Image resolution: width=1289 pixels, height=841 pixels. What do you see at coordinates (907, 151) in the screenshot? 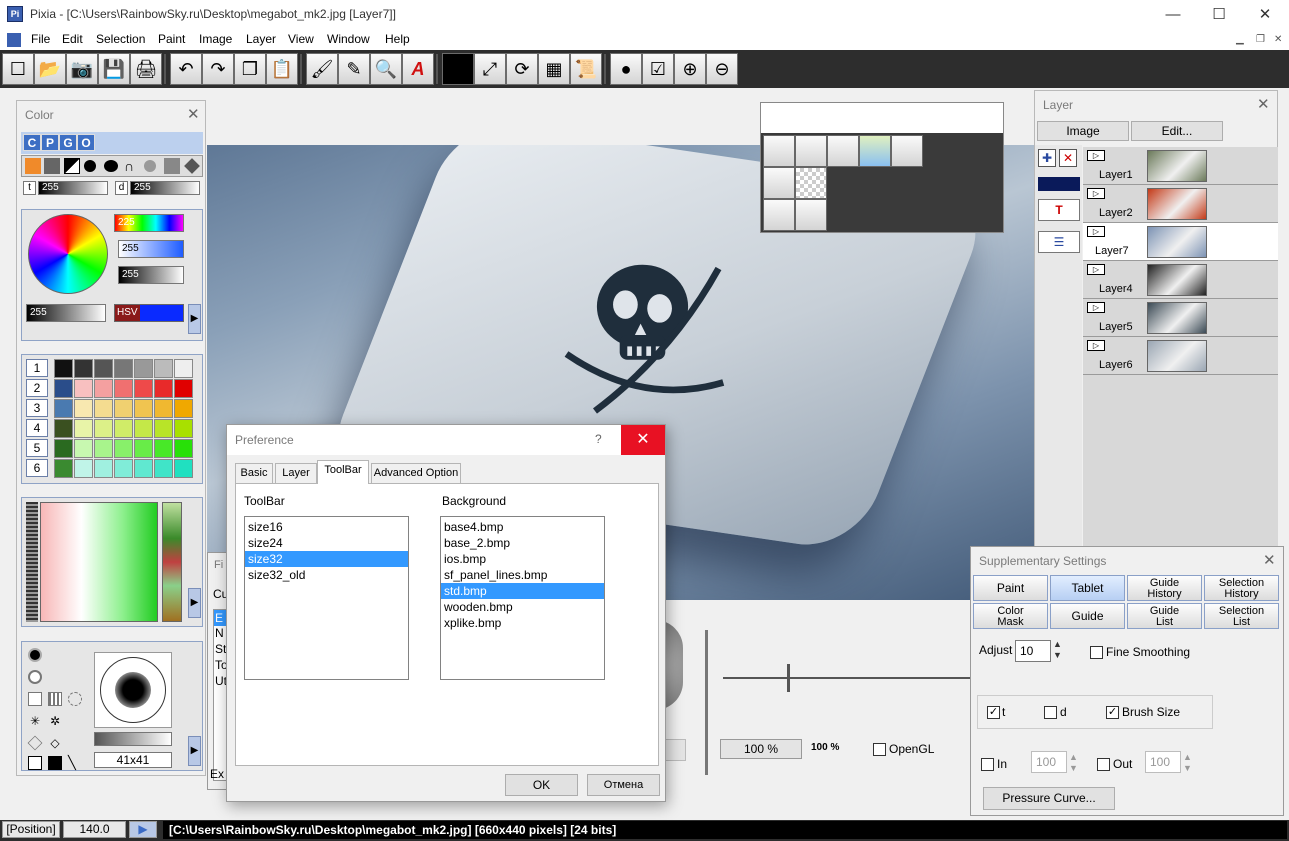
I see `frame-tool-icon` at bounding box center [907, 151].